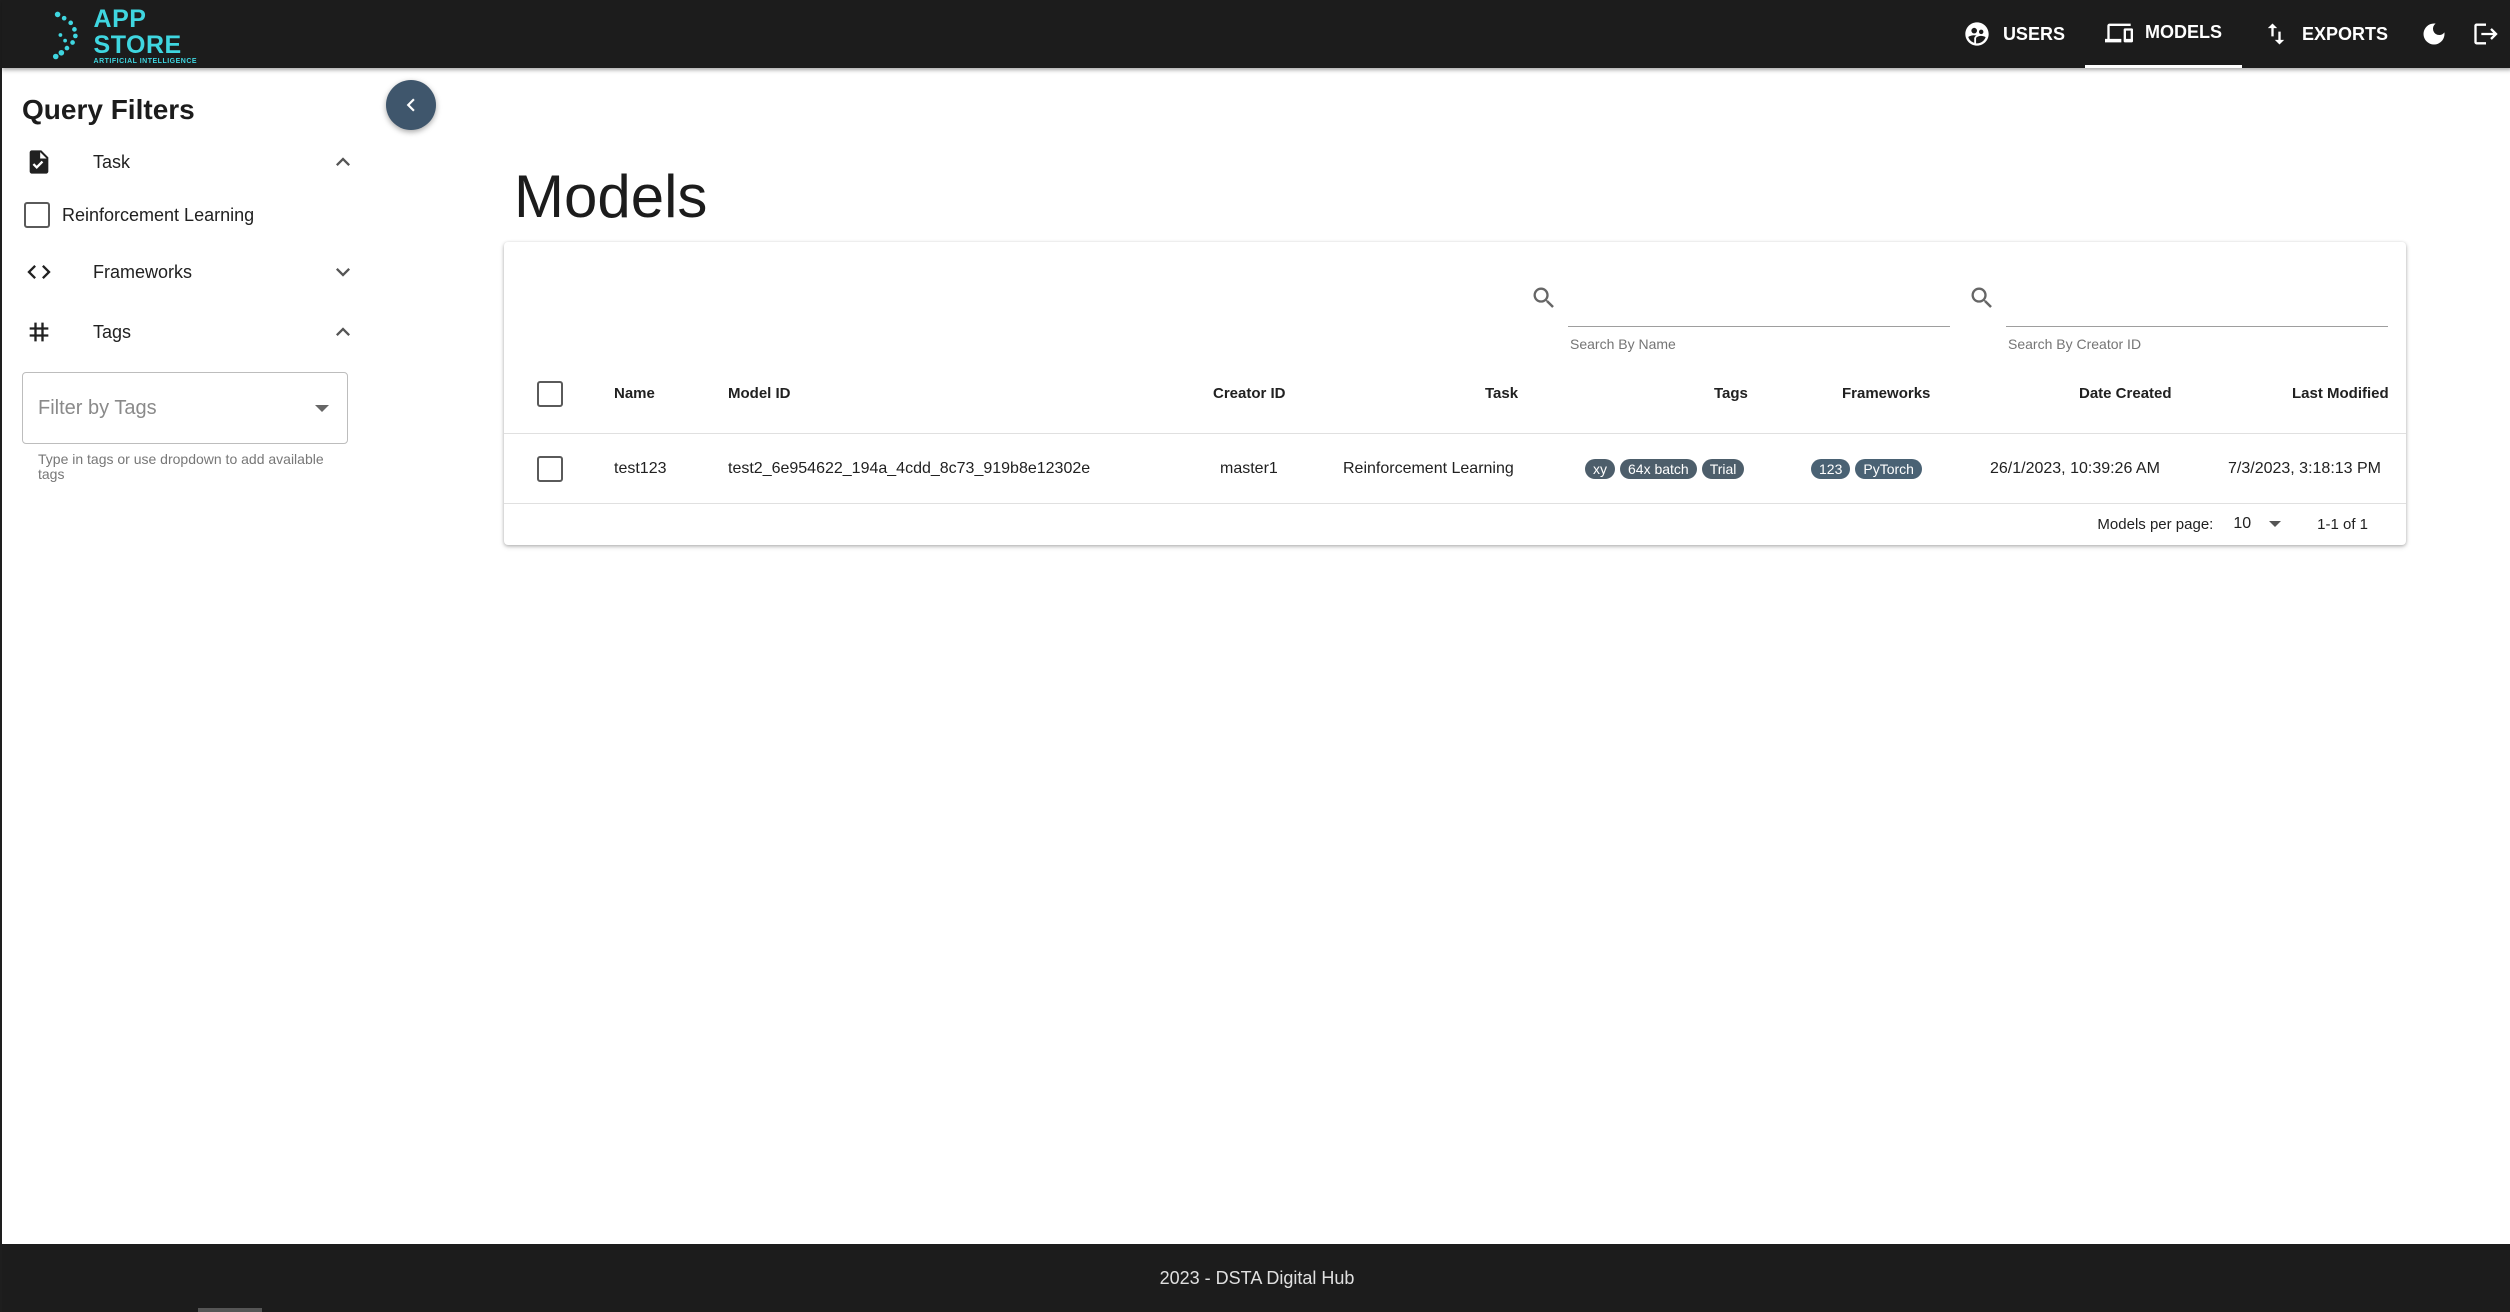 The image size is (2510, 1312). I want to click on col-frameworks: Frameworks, so click(1886, 393).